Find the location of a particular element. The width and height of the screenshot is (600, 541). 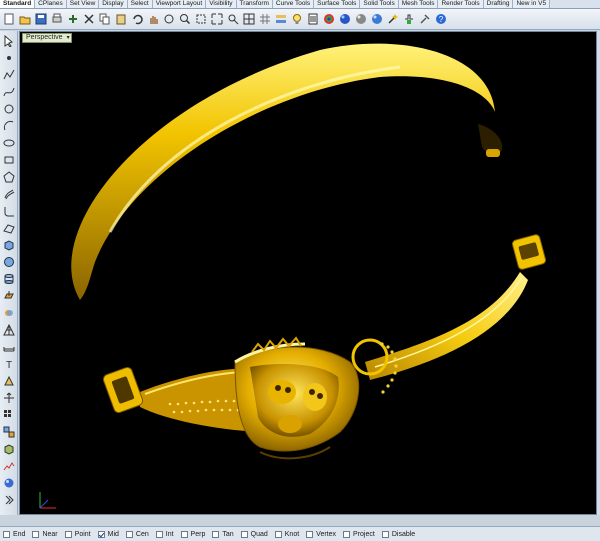

zoom-window-icon is located at coordinates (201, 19).